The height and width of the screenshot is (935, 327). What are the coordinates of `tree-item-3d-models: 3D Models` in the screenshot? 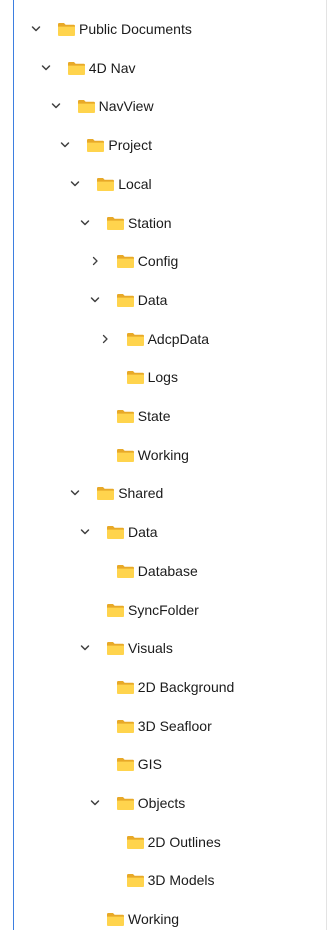 It's located at (169, 881).